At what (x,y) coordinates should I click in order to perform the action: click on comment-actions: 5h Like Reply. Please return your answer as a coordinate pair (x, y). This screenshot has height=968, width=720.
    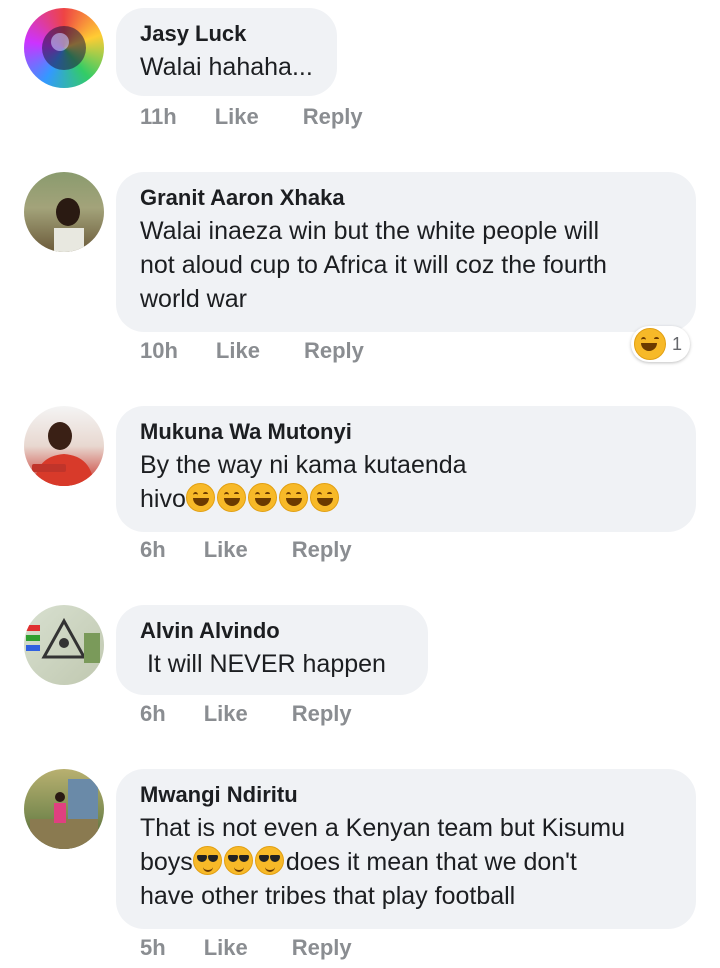
    Looking at the image, I should click on (246, 948).